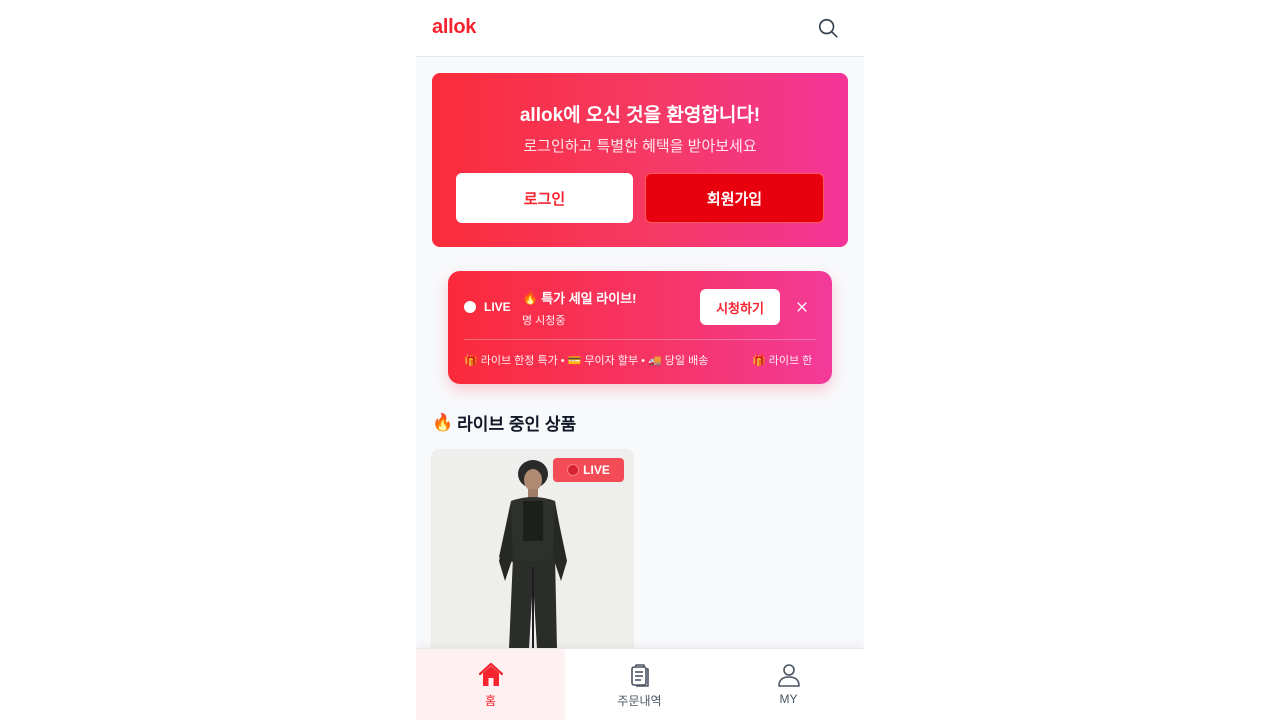 The image size is (1280, 720). I want to click on welcome-subtitle: 로그인하고 특별한 혜택을 받아보세요, so click(640, 146).